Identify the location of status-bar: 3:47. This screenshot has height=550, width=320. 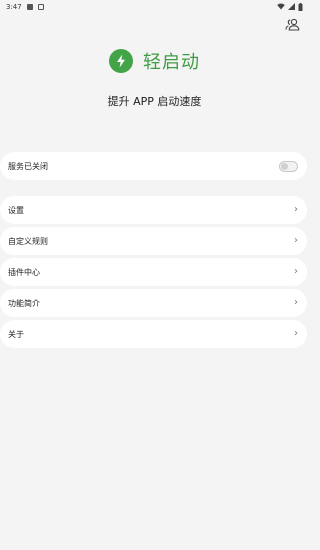
(154, 6).